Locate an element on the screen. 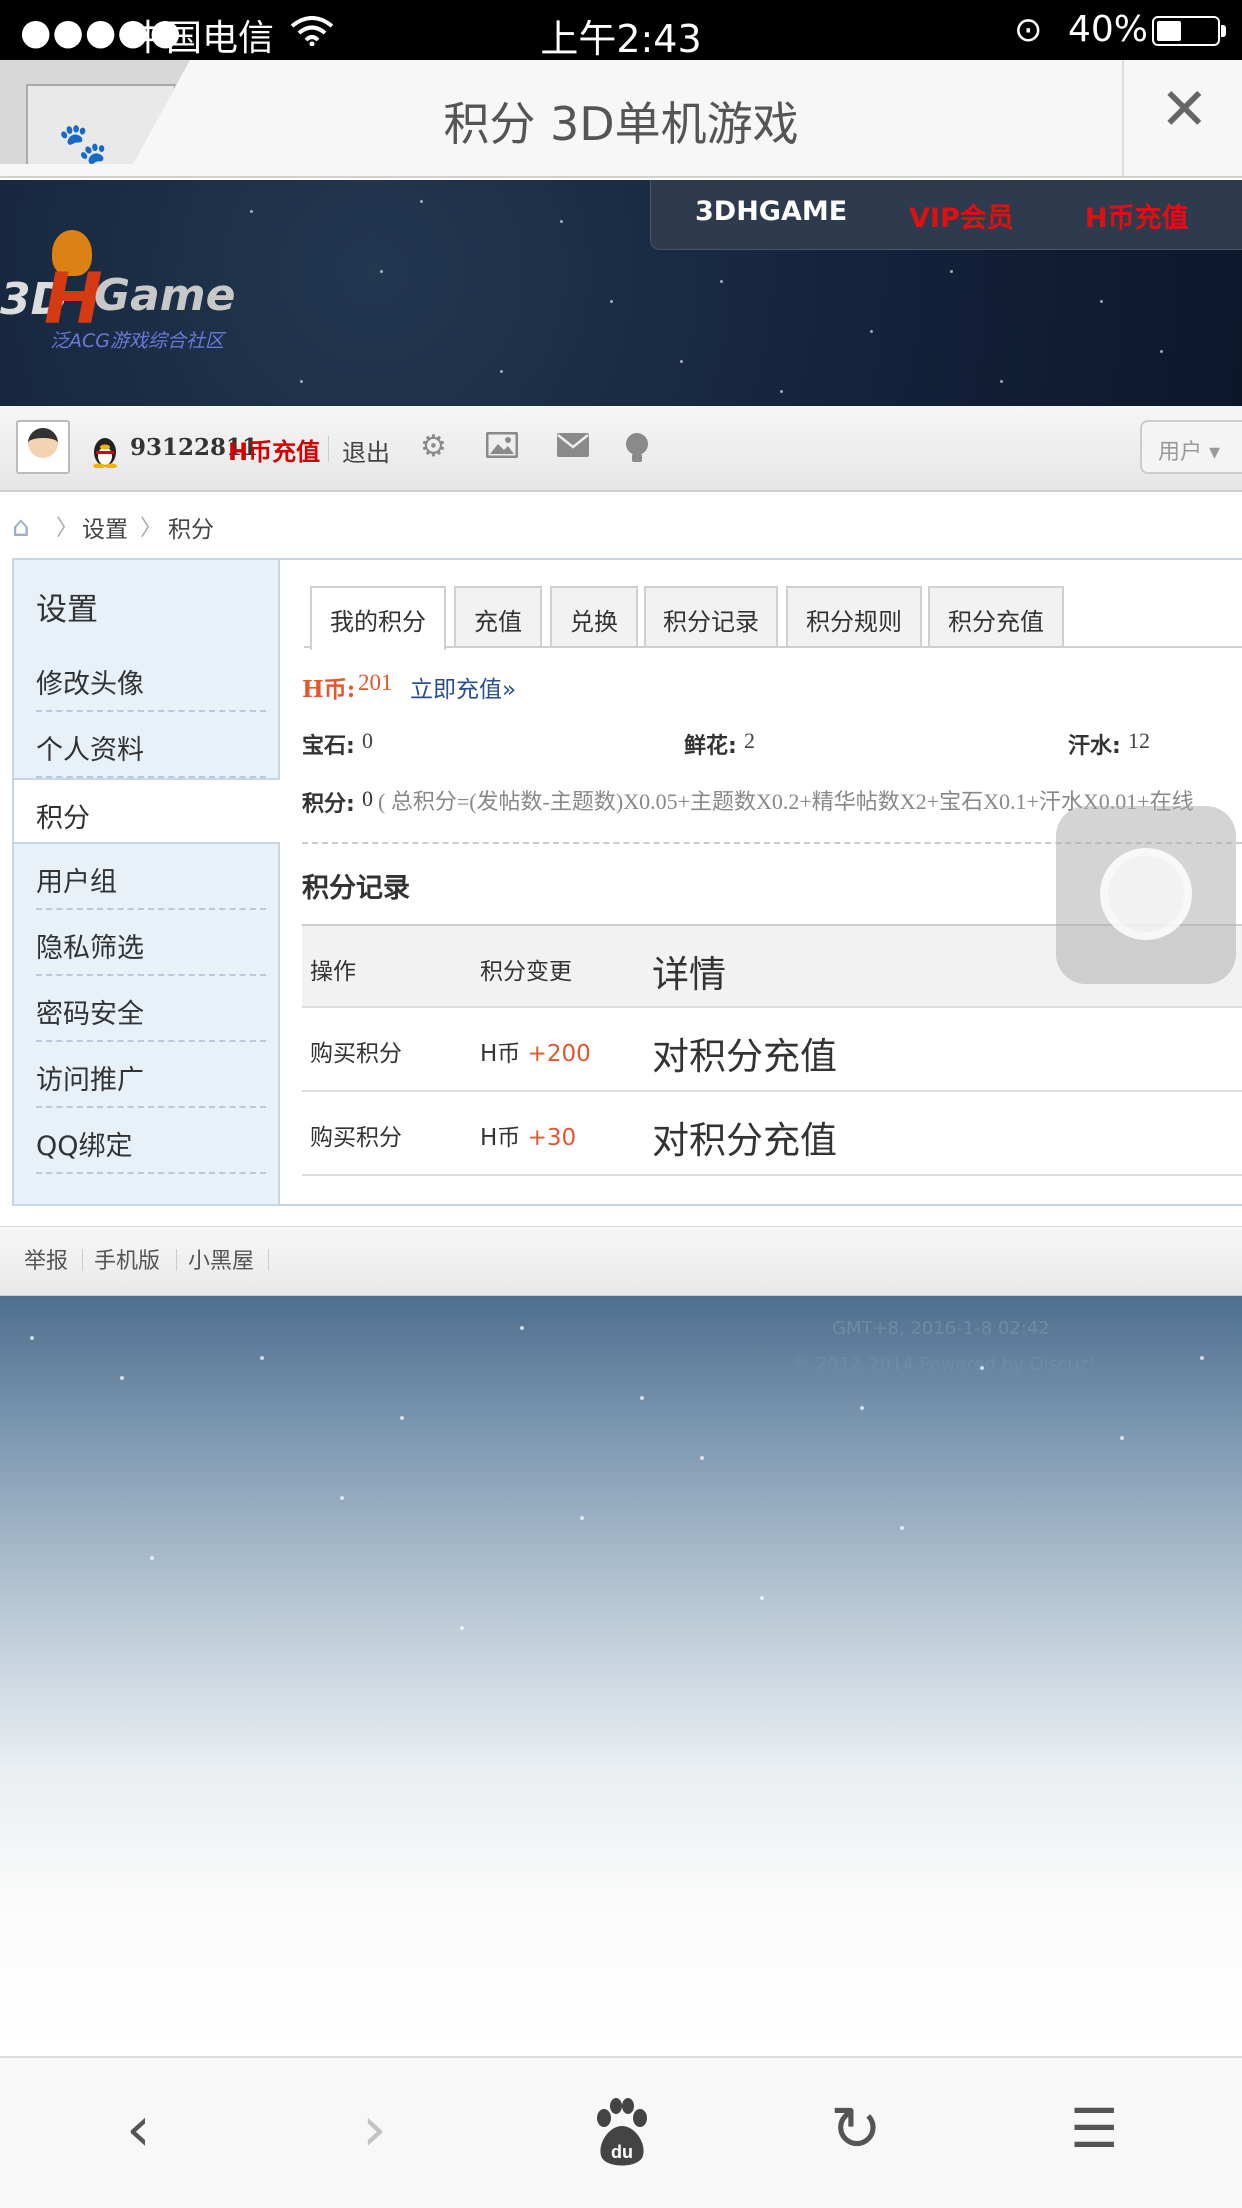  user-menu-button: 用户 ▾ is located at coordinates (1191, 447).